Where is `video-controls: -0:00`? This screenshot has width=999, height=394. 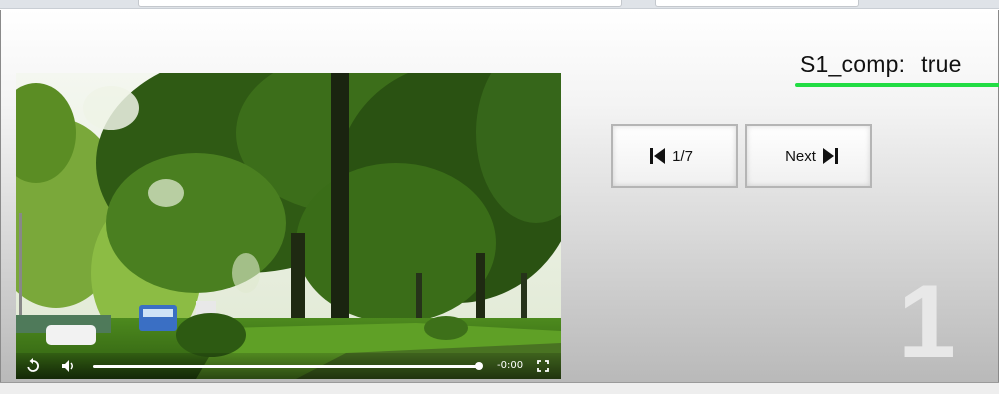 video-controls: -0:00 is located at coordinates (288, 366).